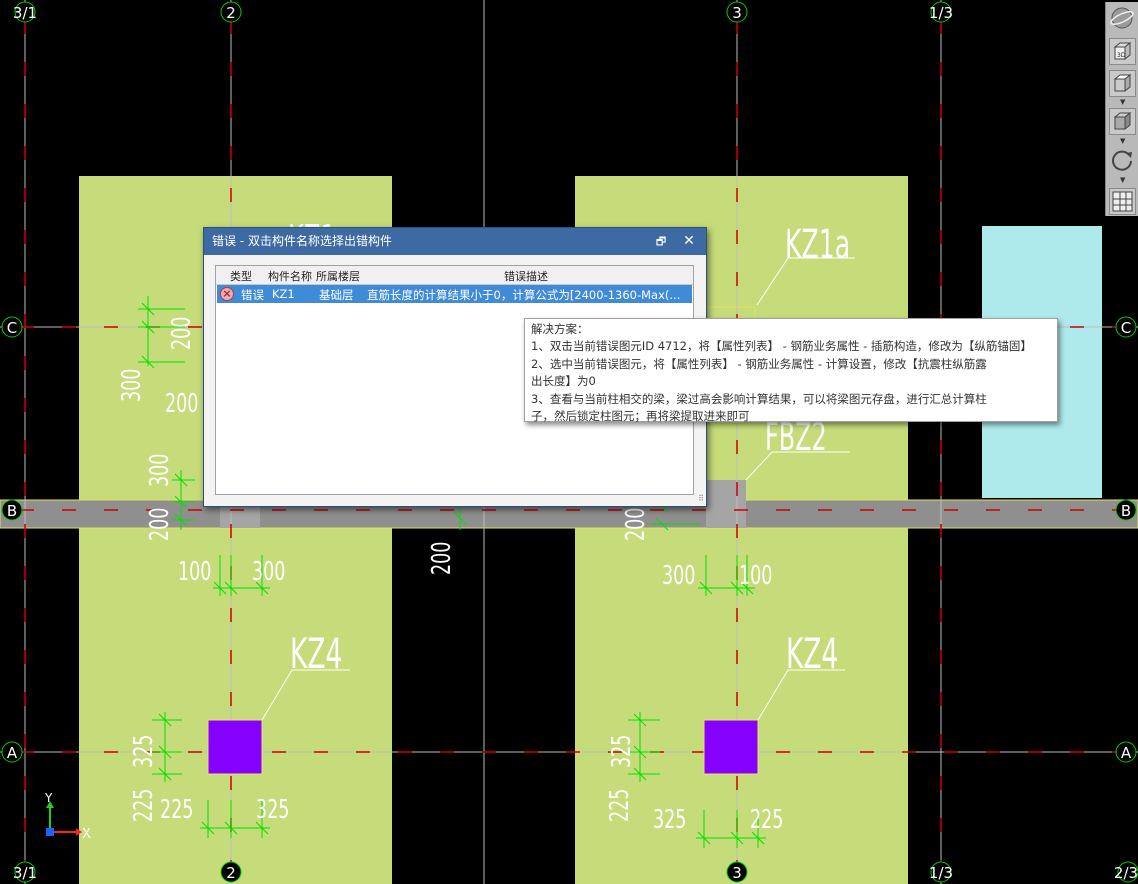  What do you see at coordinates (731, 747) in the screenshot?
I see `column-kz4-right` at bounding box center [731, 747].